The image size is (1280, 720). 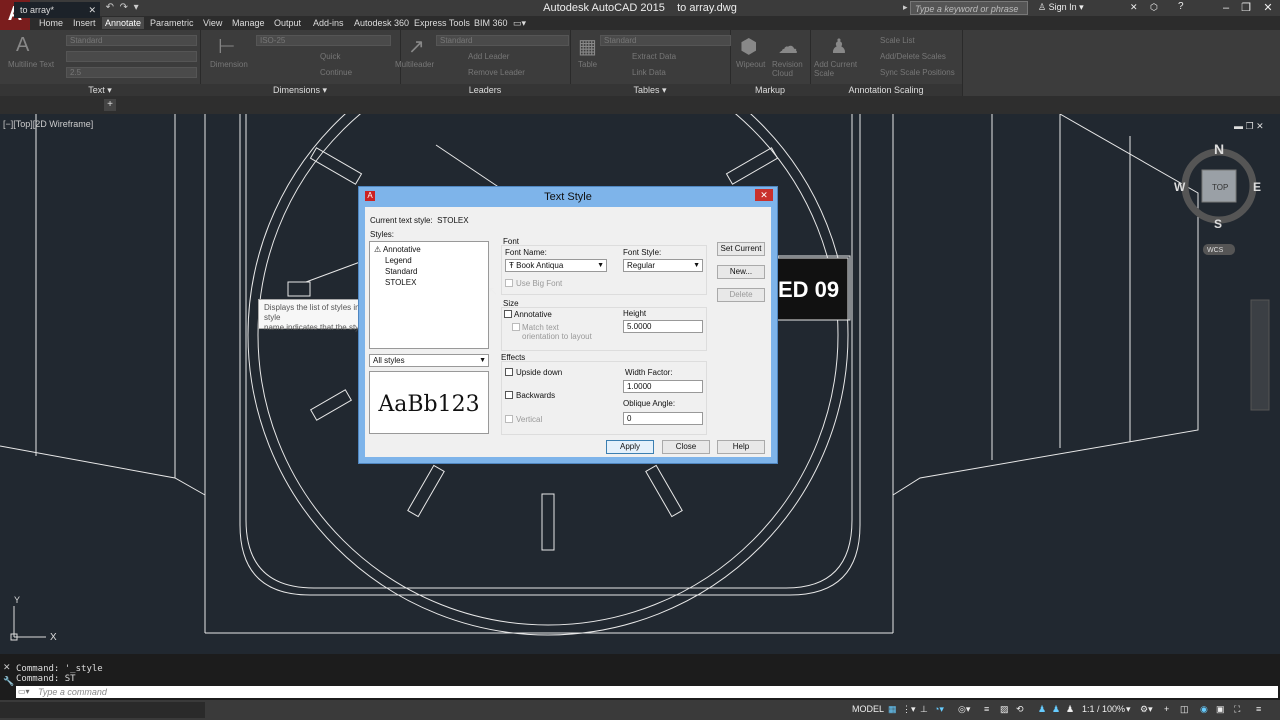 I want to click on tab-parametric: Parametric, so click(x=172, y=23).